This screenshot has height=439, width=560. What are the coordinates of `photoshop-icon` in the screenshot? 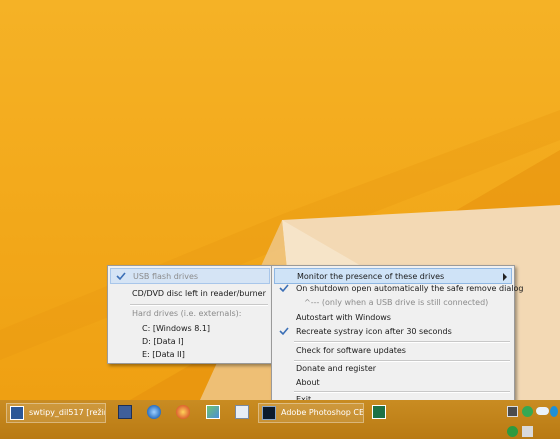 It's located at (269, 413).